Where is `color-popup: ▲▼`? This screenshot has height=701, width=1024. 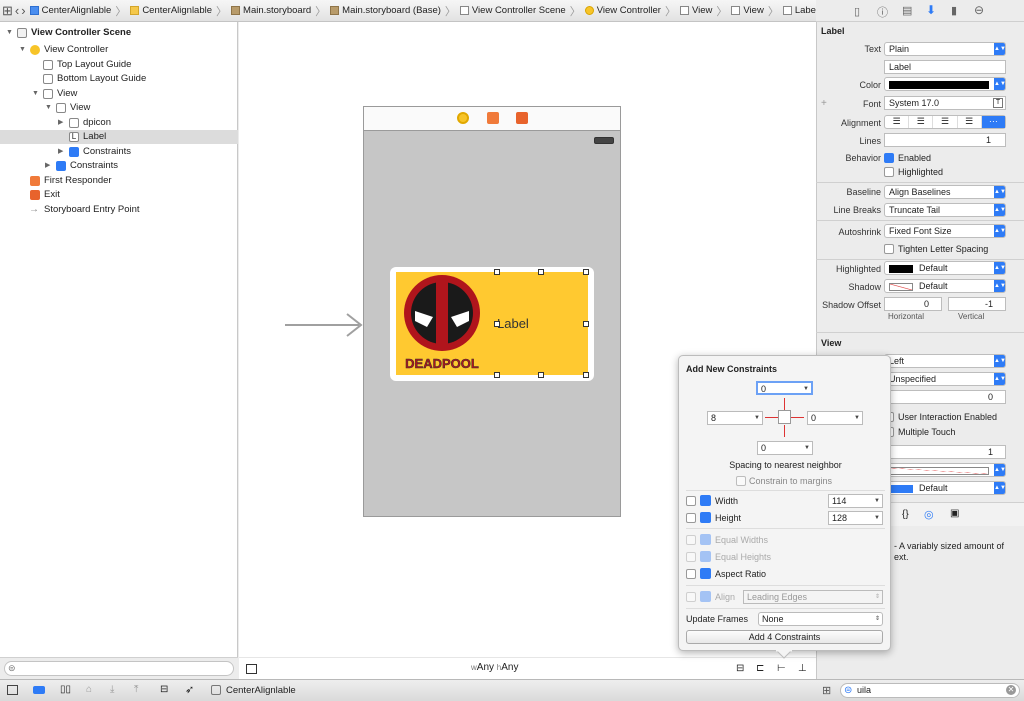
color-popup: ▲▼ is located at coordinates (945, 84).